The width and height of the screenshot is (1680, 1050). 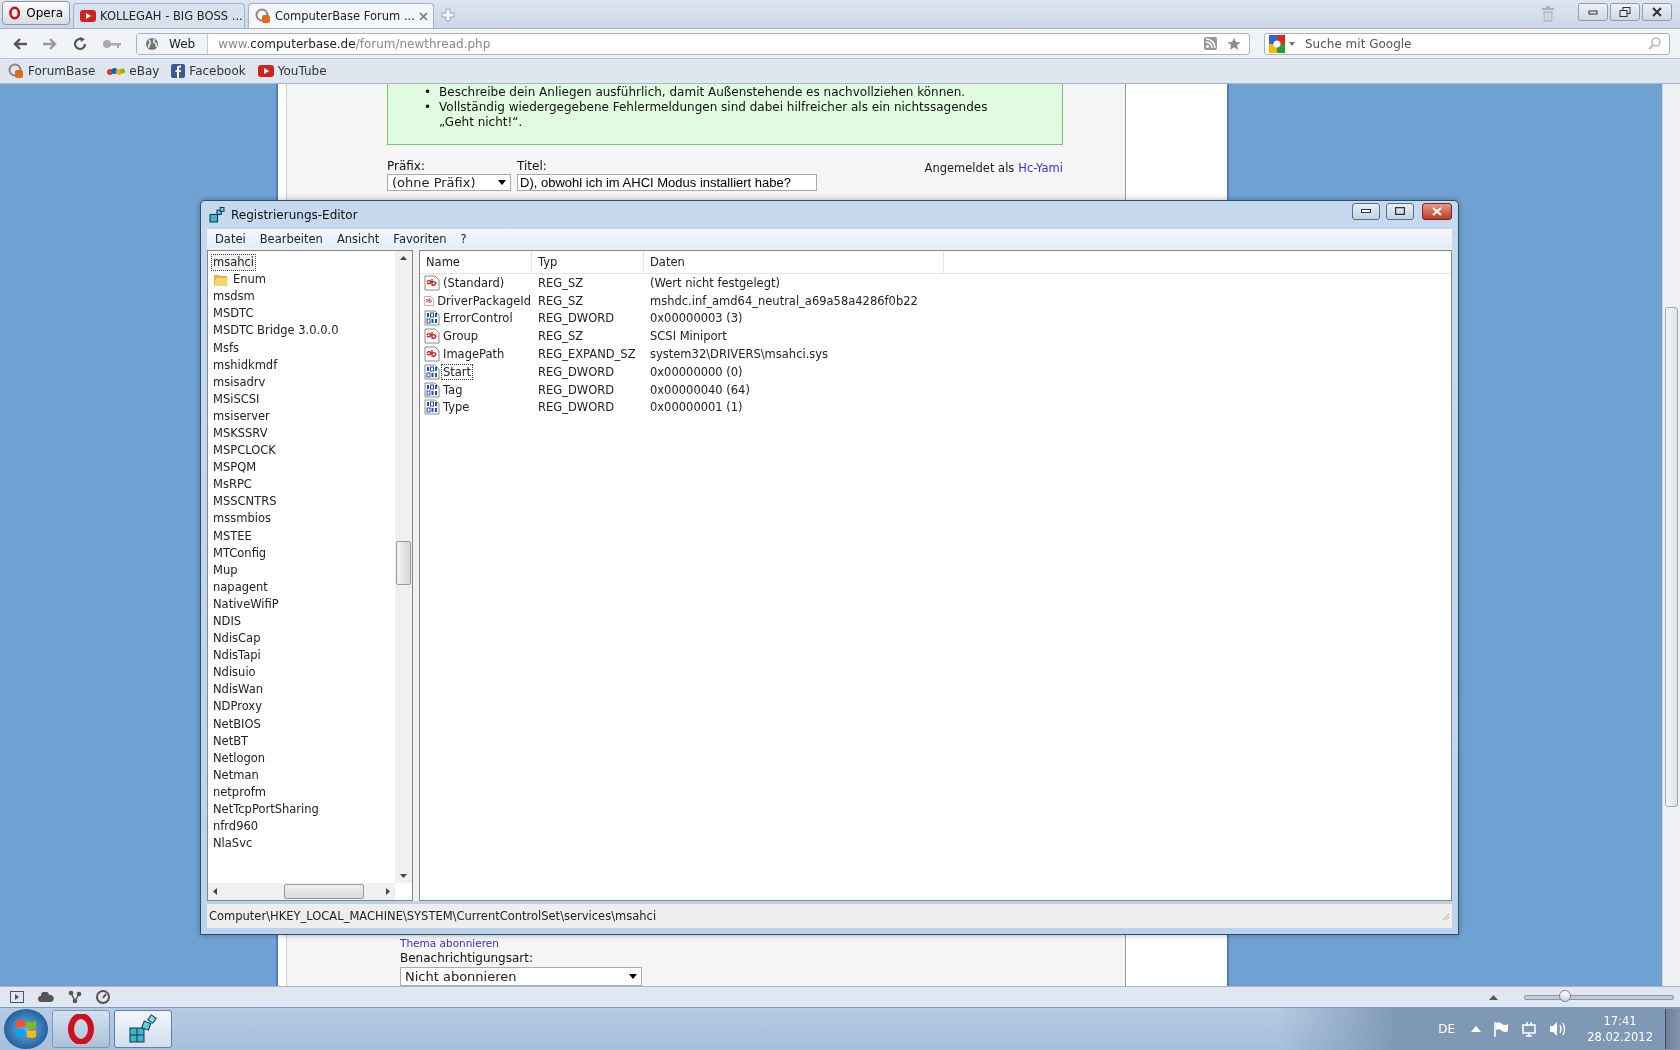 I want to click on reload-icon, so click(x=80, y=43).